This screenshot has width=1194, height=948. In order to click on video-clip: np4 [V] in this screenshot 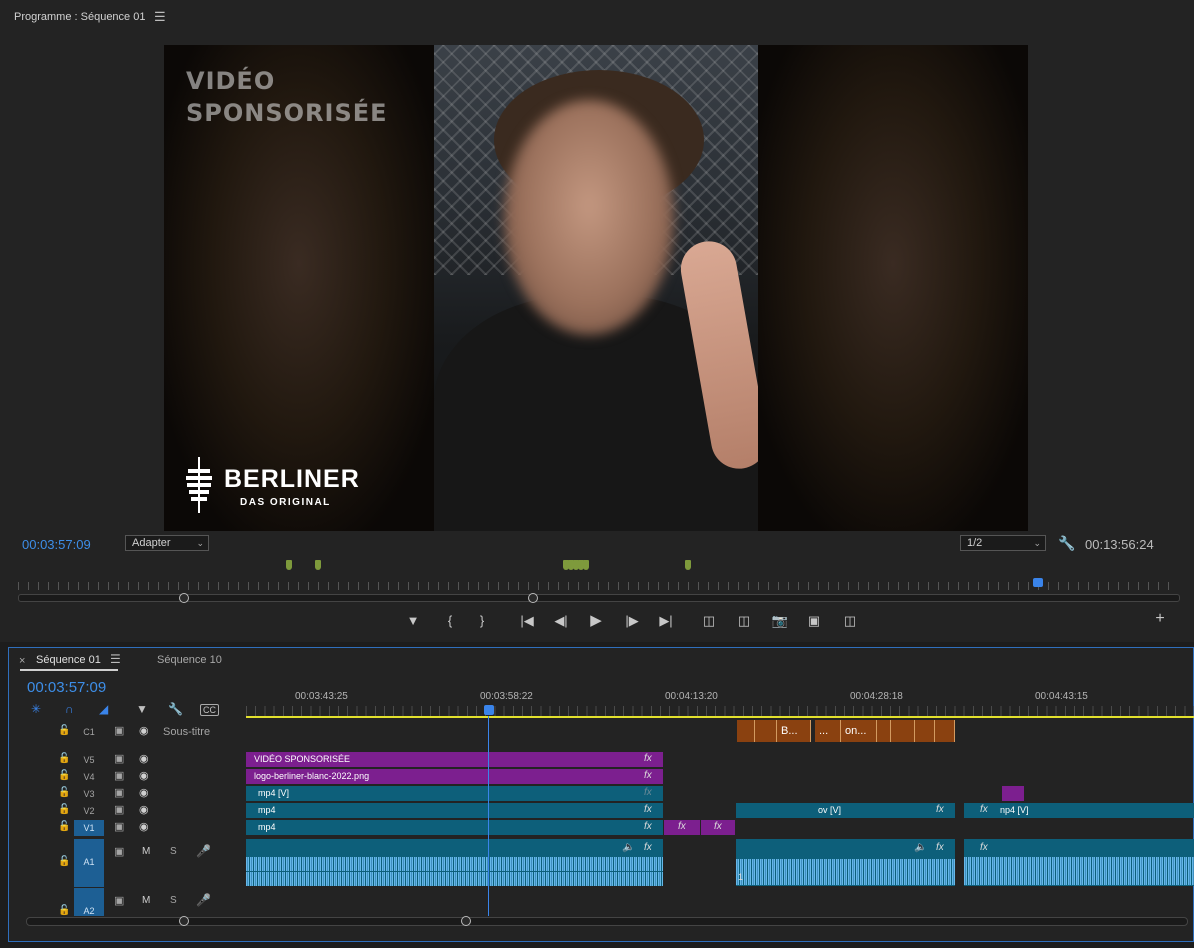, I will do `click(1079, 810)`.